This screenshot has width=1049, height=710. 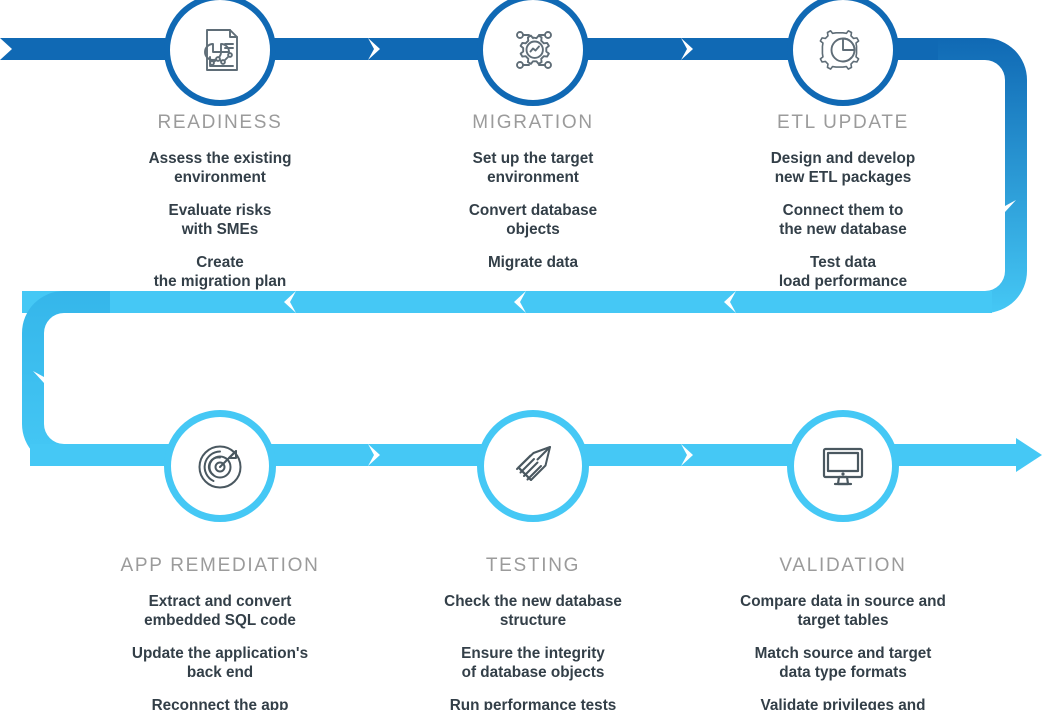 I want to click on step-detail-line: Create the migration plan, so click(x=220, y=272).